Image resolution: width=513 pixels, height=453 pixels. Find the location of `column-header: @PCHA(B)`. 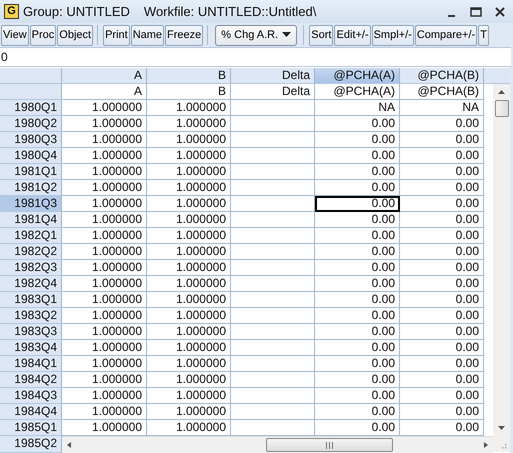

column-header: @PCHA(B) is located at coordinates (442, 76).